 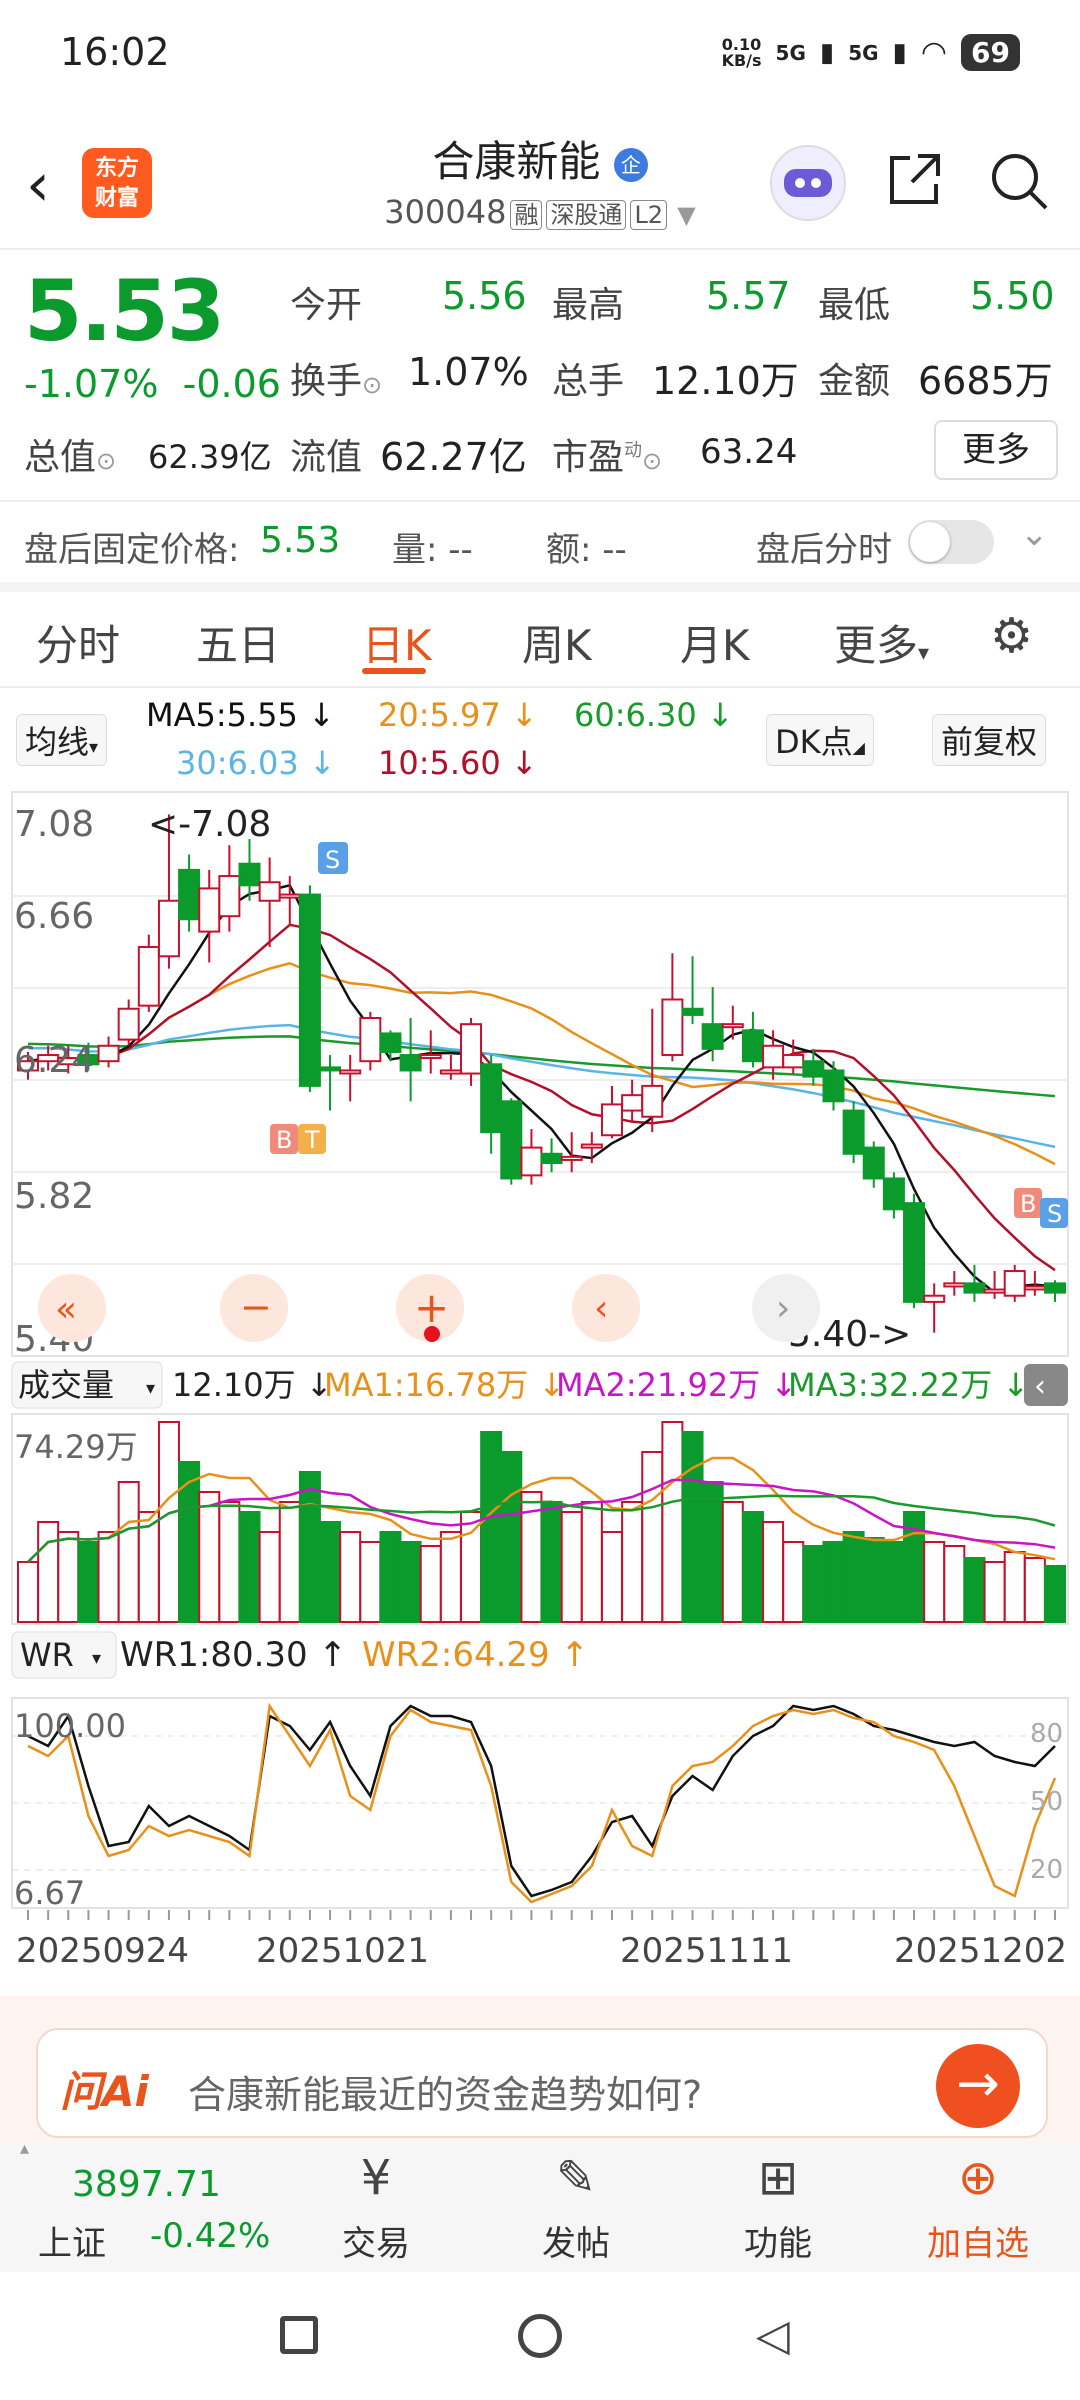 I want to click on nav-functions-label: 功能, so click(x=778, y=2244).